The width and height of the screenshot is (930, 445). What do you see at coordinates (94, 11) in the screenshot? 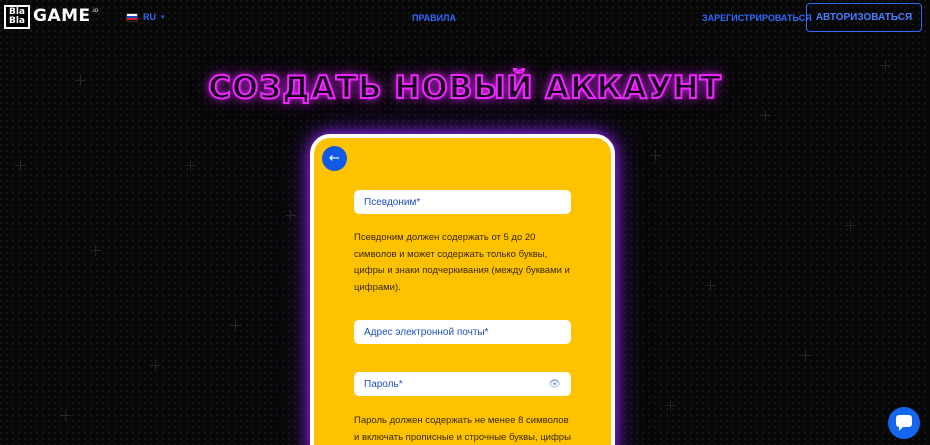
I see `logo-suffix: .io` at bounding box center [94, 11].